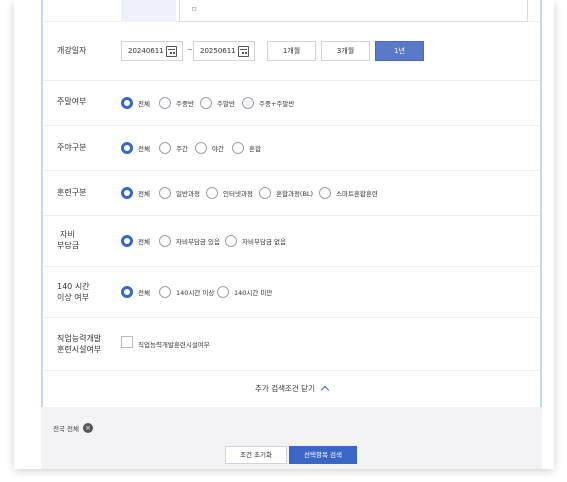 Image resolution: width=567 pixels, height=482 pixels. I want to click on weekend-option-both: 주중+주말반, so click(268, 103).